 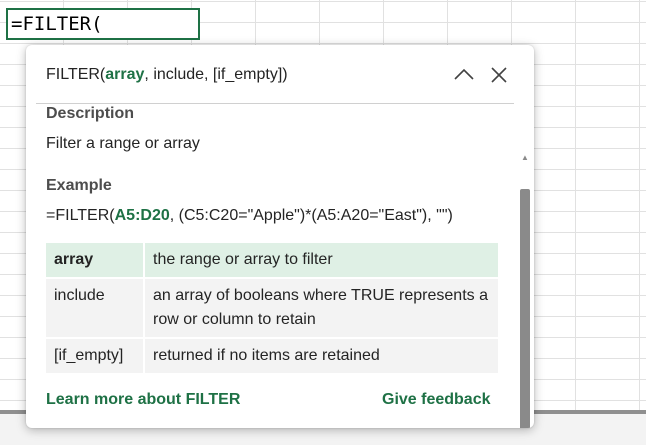 What do you see at coordinates (275, 103) in the screenshot?
I see `header-divider` at bounding box center [275, 103].